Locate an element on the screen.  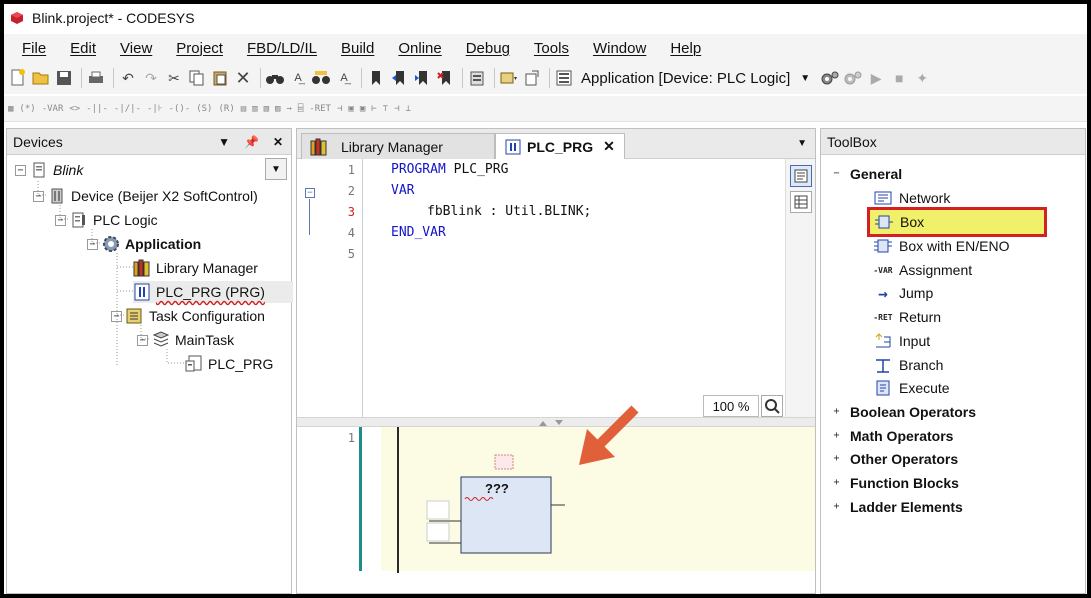
clipboard-icon is located at coordinates (477, 78).